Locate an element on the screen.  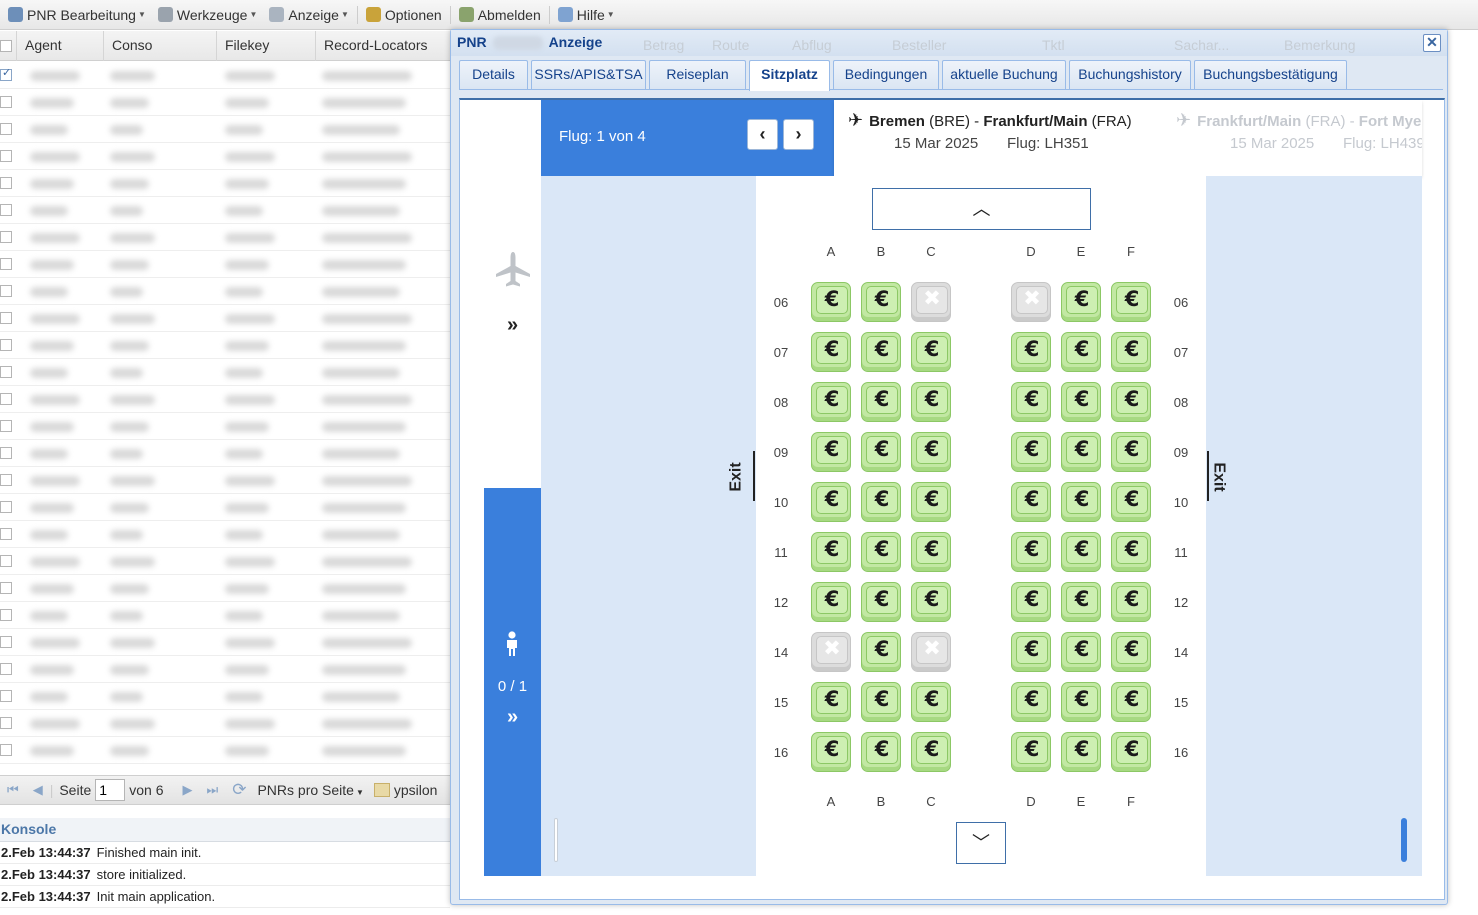
seat-06e: € is located at coordinates (1081, 302).